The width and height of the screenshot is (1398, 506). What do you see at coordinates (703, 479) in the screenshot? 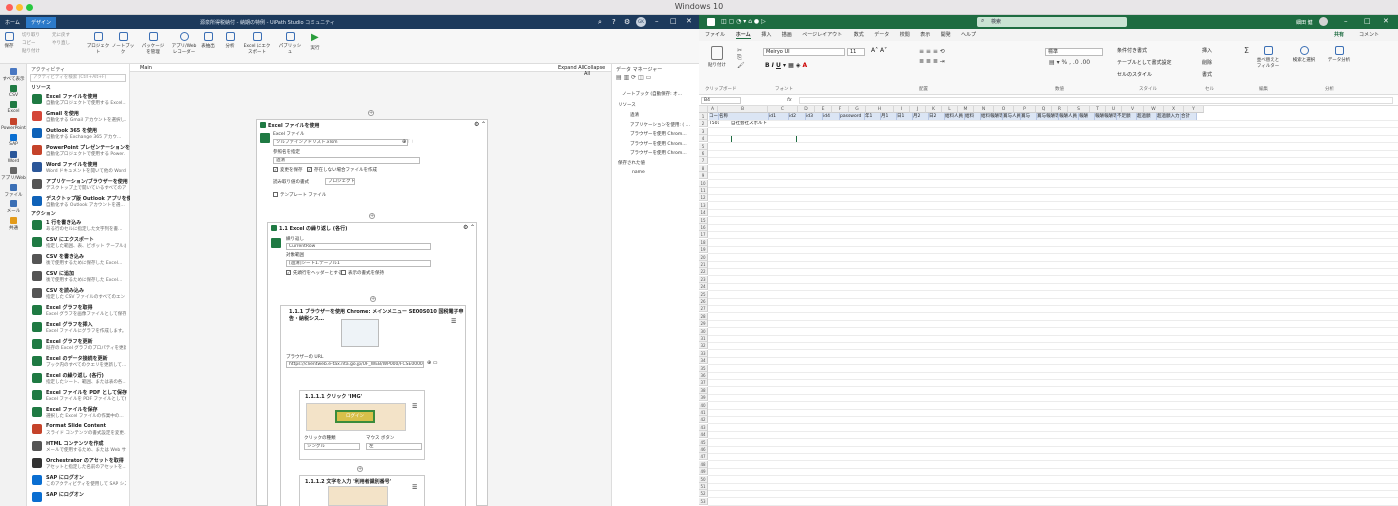
I see `row-header: 50` at bounding box center [703, 479].